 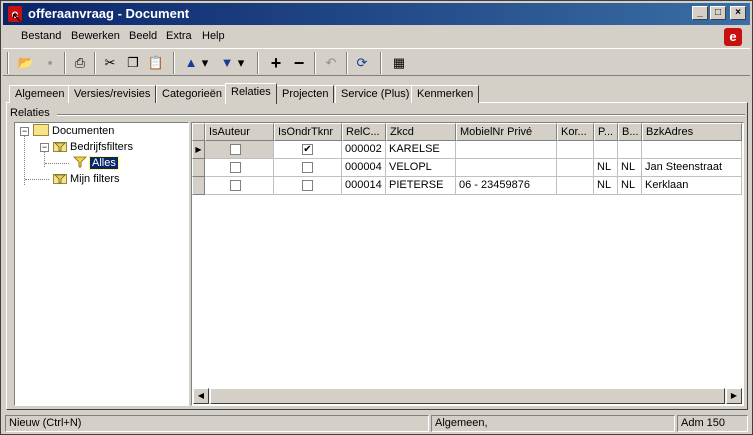 What do you see at coordinates (110, 63) in the screenshot?
I see `cut-icon: ✂` at bounding box center [110, 63].